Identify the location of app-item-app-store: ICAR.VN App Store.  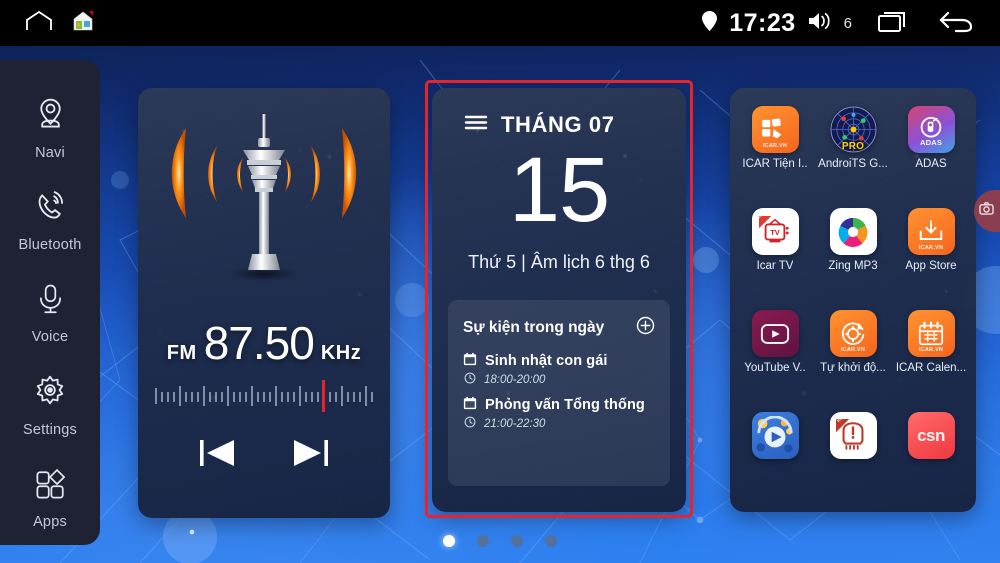
(931, 251).